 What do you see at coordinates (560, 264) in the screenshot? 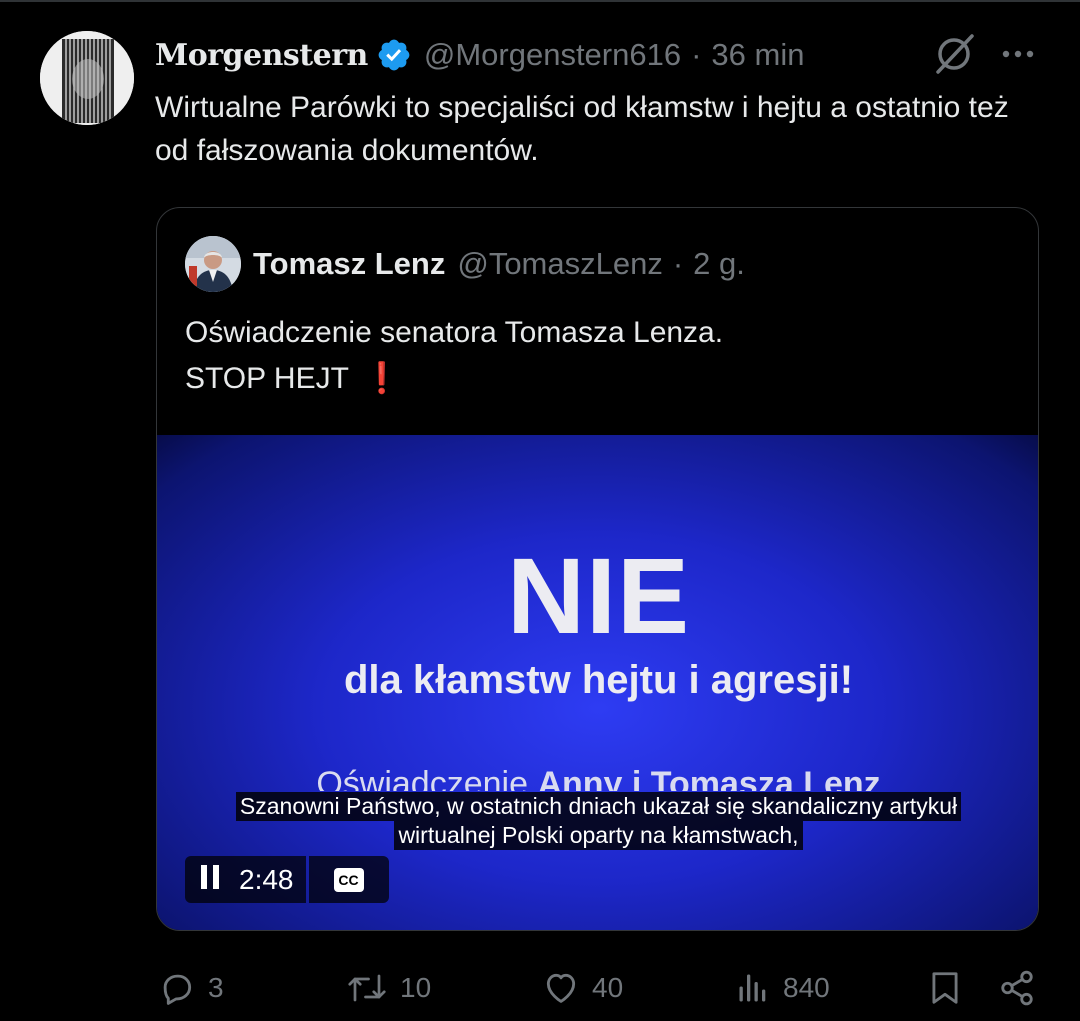
I see `quoted-author-handle: @TomaszLenz` at bounding box center [560, 264].